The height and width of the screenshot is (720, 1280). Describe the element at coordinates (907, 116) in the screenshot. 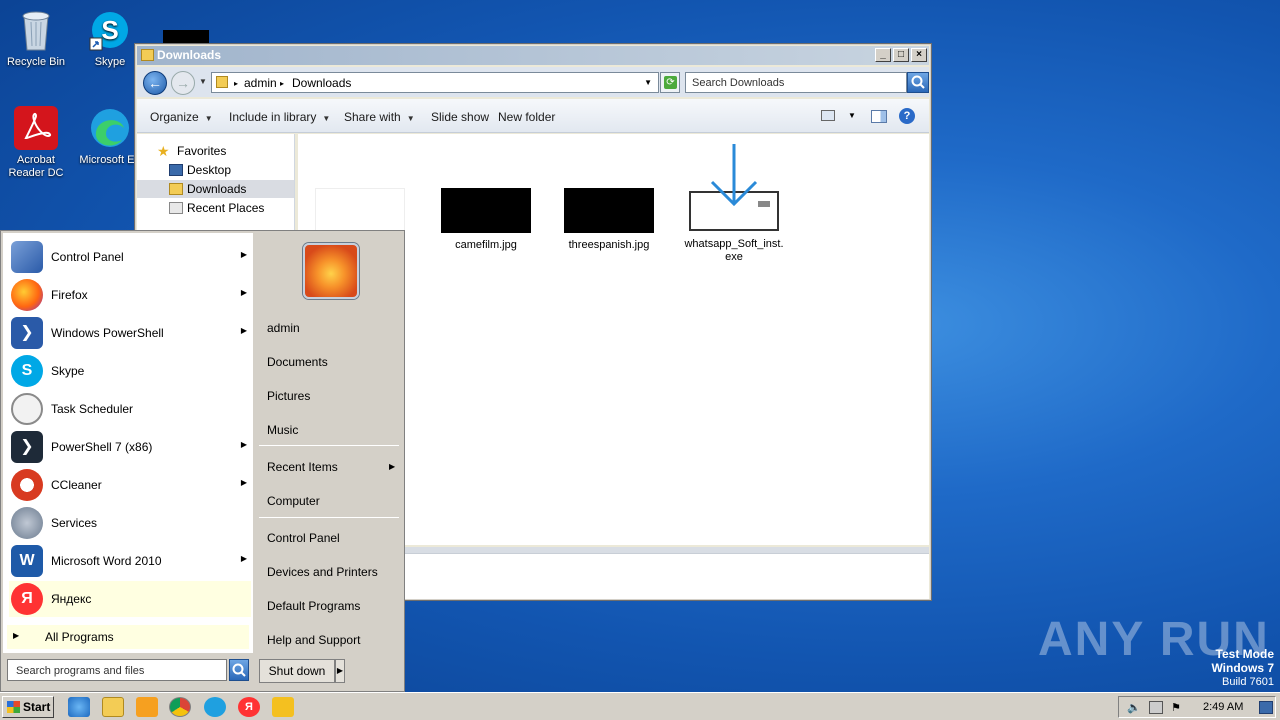

I see `help-icon: ?` at that location.